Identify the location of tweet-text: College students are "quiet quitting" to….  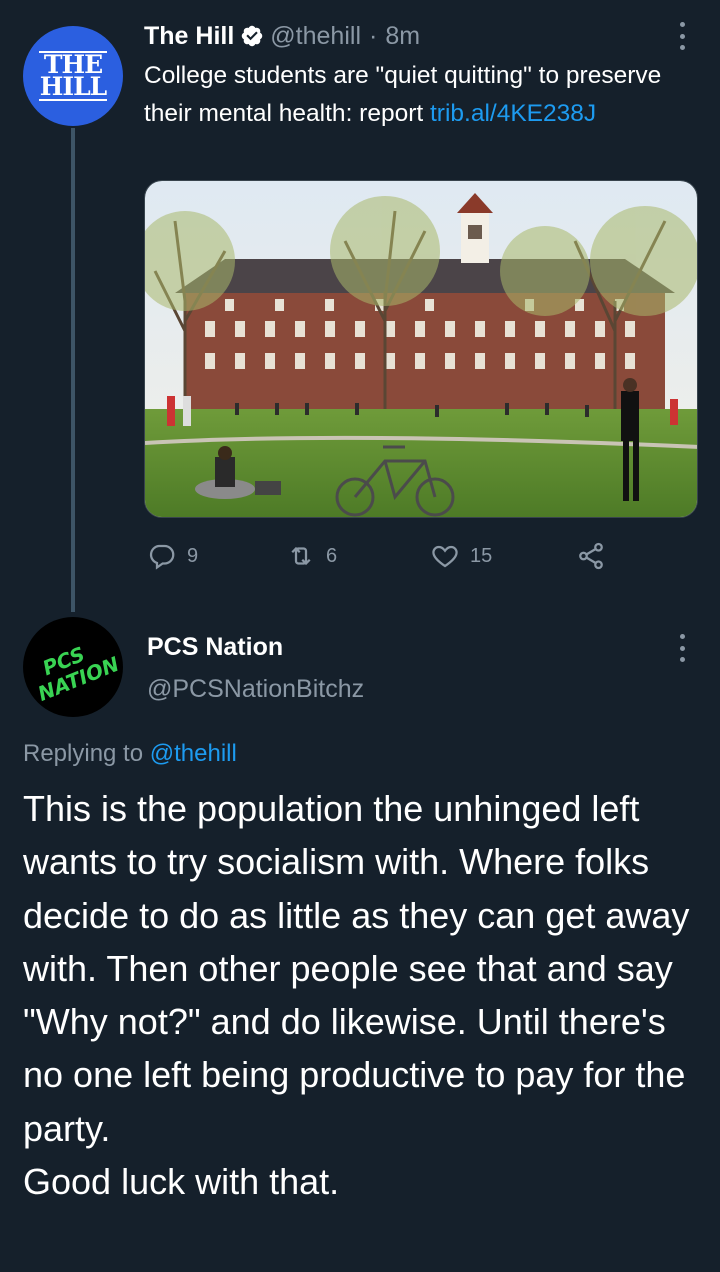
(424, 95).